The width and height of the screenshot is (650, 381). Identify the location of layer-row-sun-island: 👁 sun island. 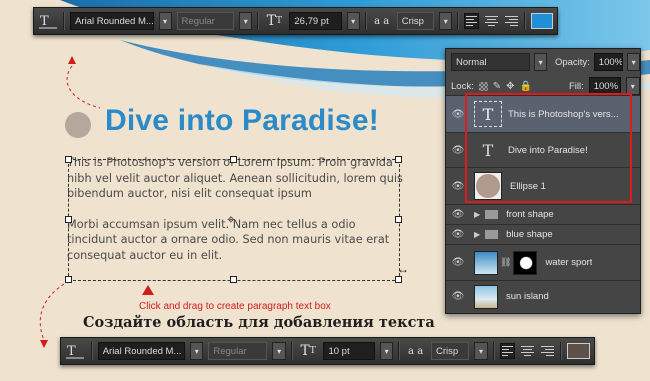
(543, 296).